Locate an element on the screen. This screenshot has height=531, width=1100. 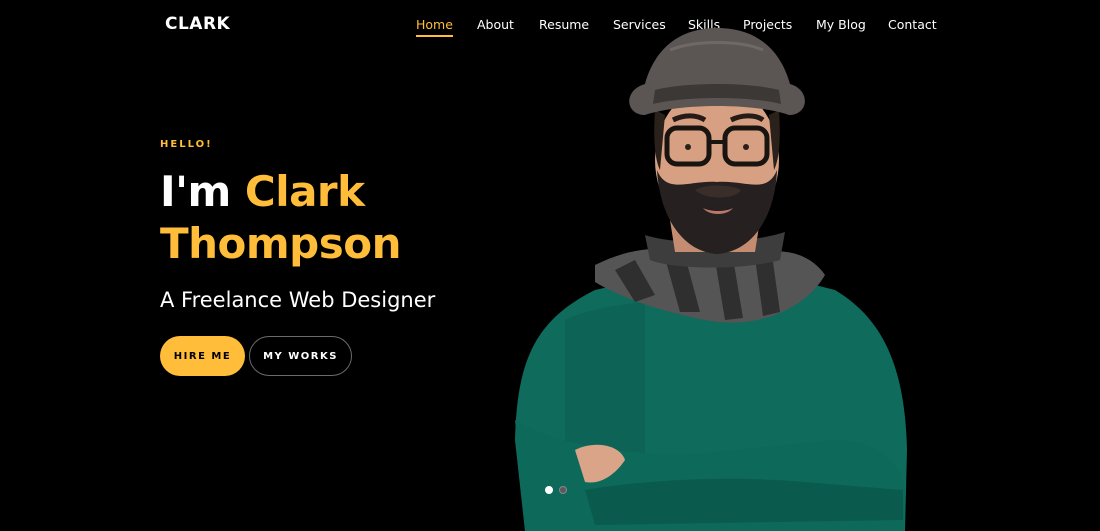
hero-headline: I'm Clark Thompson is located at coordinates (281, 218).